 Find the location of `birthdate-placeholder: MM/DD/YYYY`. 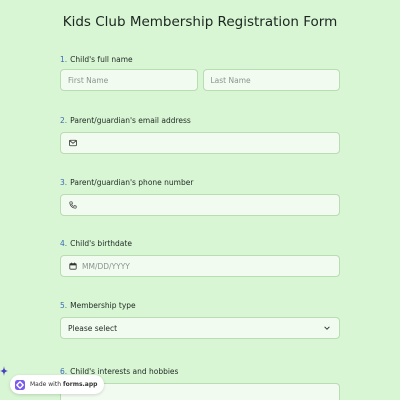

birthdate-placeholder: MM/DD/YYYY is located at coordinates (106, 266).